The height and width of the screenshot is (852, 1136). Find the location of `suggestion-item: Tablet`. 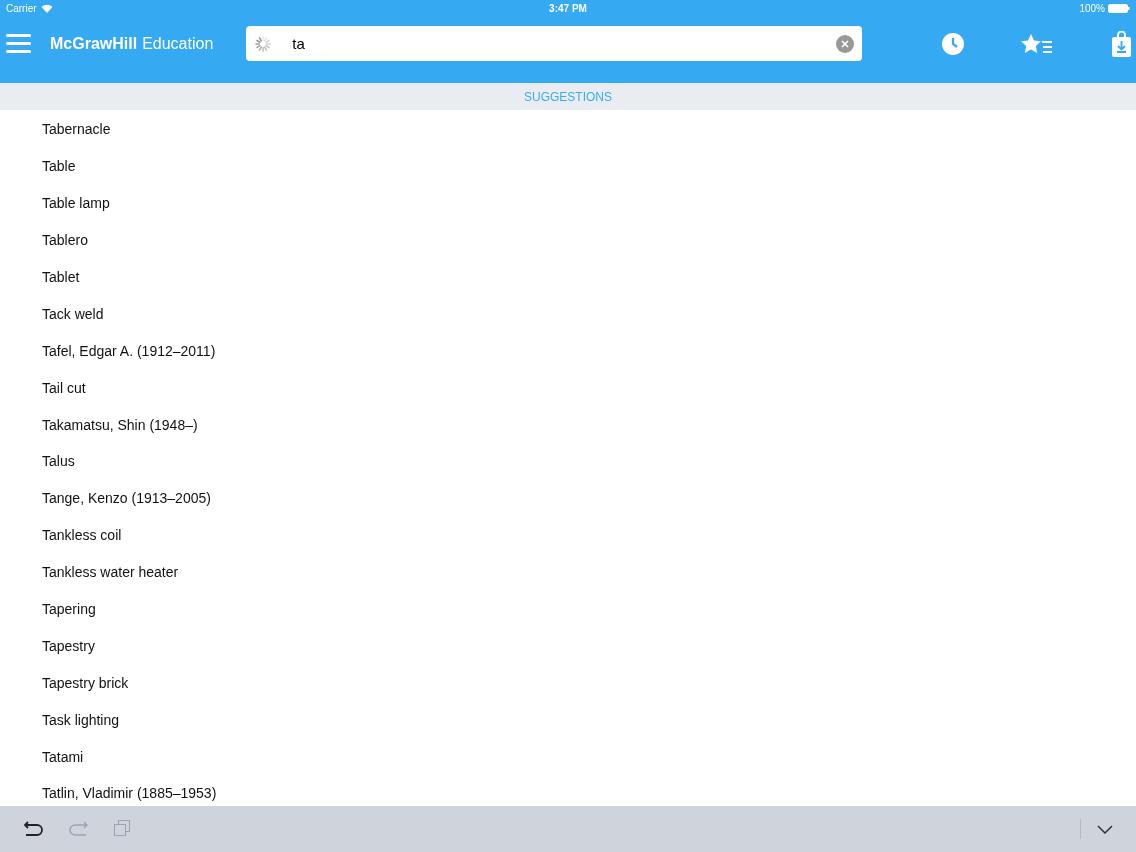

suggestion-item: Tablet is located at coordinates (61, 277).